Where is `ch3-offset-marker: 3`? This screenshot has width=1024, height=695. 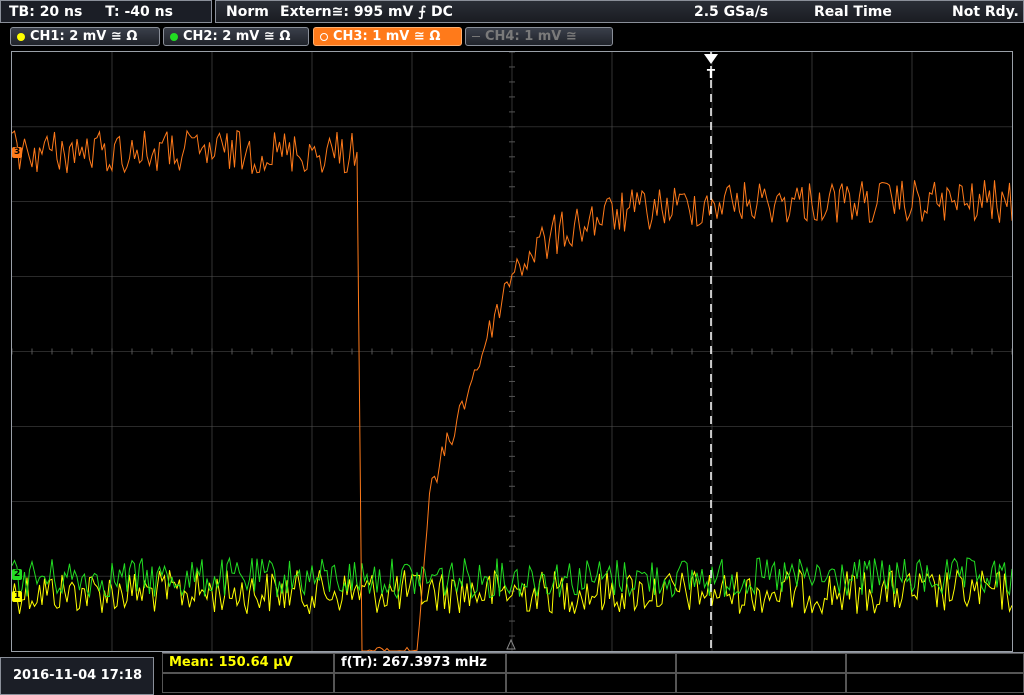 ch3-offset-marker: 3 is located at coordinates (17, 152).